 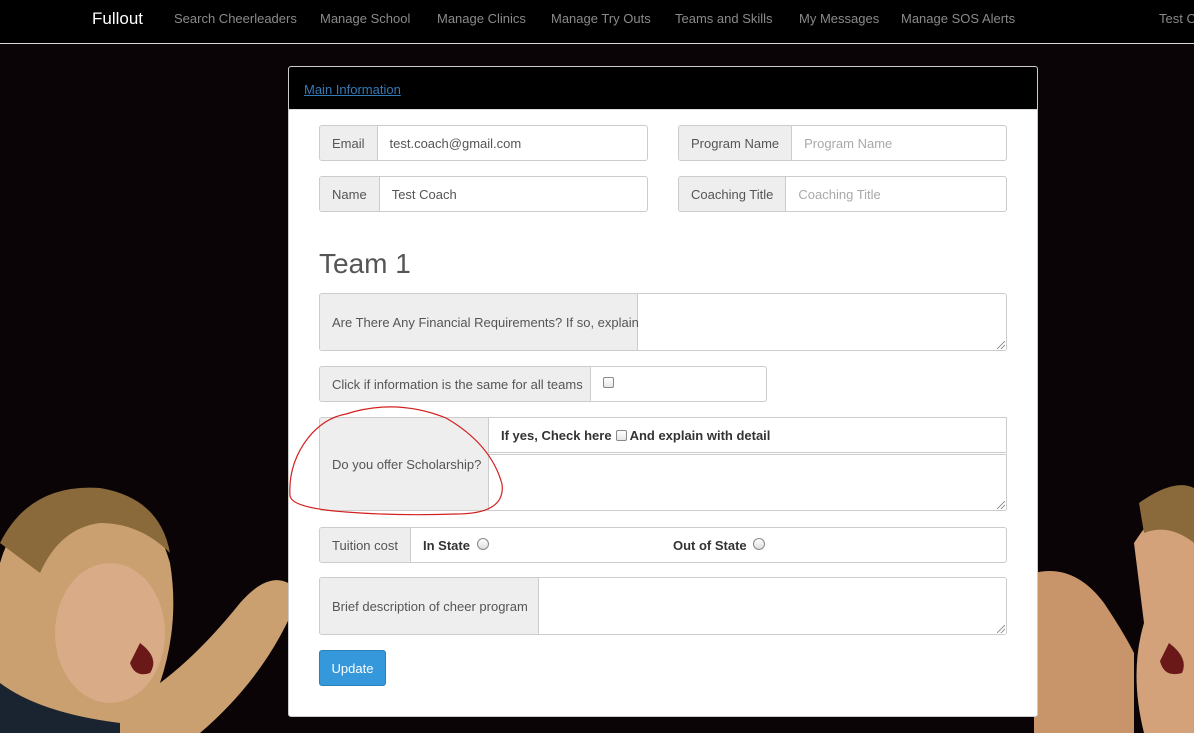 What do you see at coordinates (556, 435) in the screenshot?
I see `scholarship-check-pre: If yes, Check here` at bounding box center [556, 435].